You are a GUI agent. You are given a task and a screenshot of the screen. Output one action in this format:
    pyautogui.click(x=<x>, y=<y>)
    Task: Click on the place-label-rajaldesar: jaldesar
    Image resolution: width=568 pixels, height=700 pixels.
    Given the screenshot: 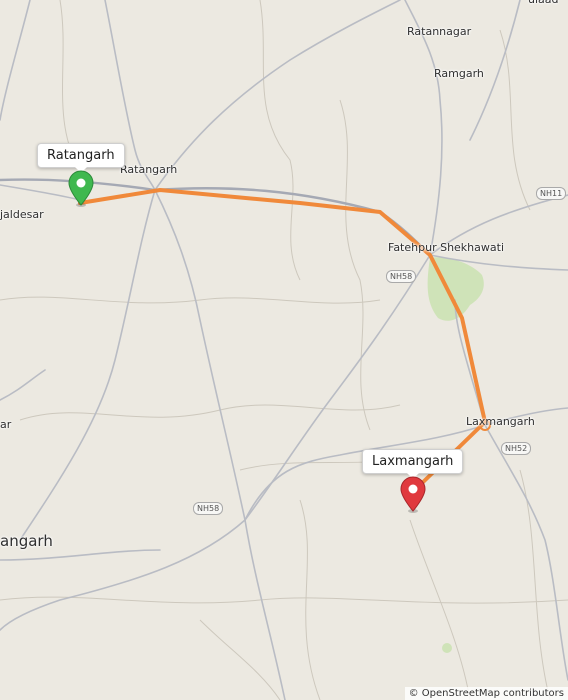 What is the action you would take?
    pyautogui.click(x=22, y=214)
    